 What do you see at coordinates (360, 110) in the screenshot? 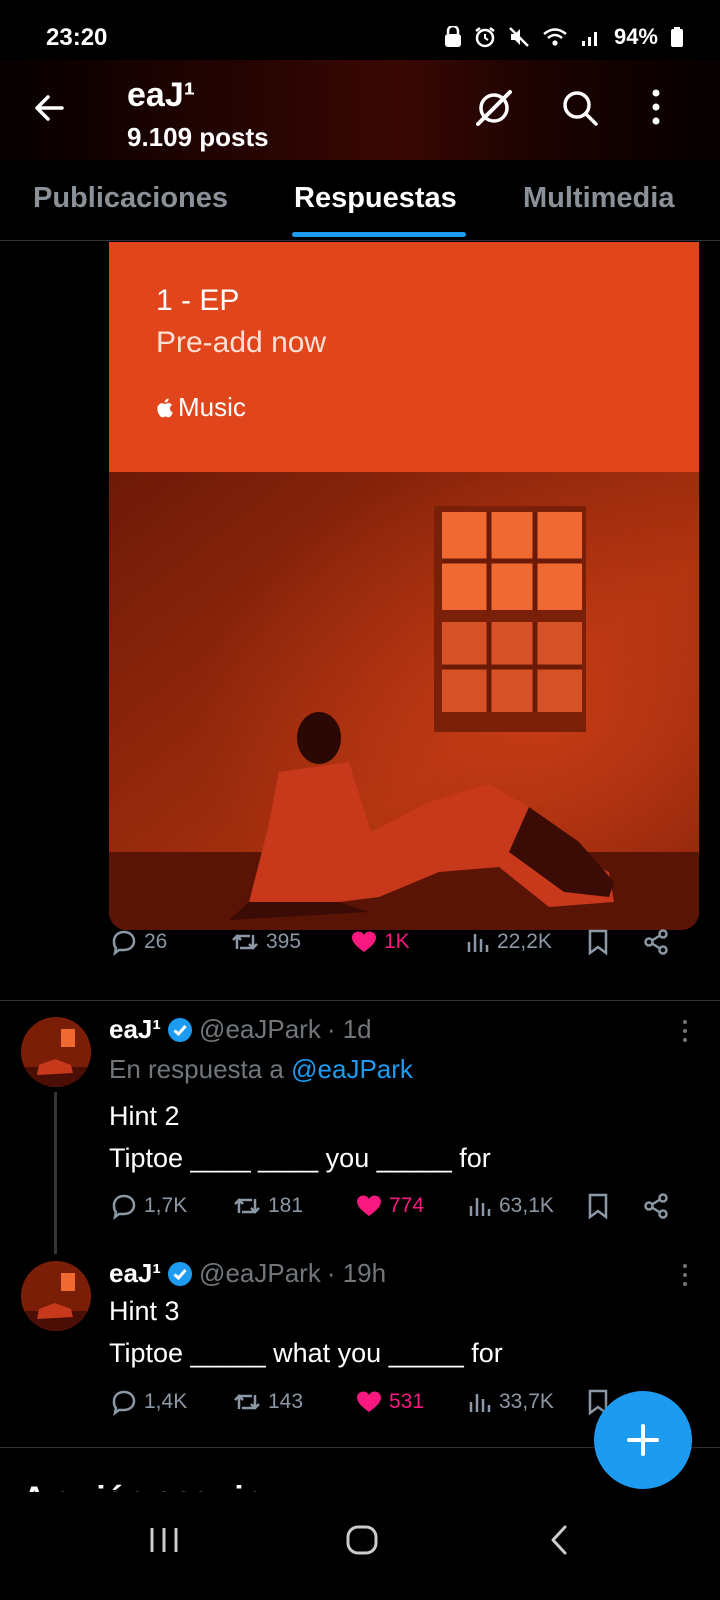
I see `header-shade` at bounding box center [360, 110].